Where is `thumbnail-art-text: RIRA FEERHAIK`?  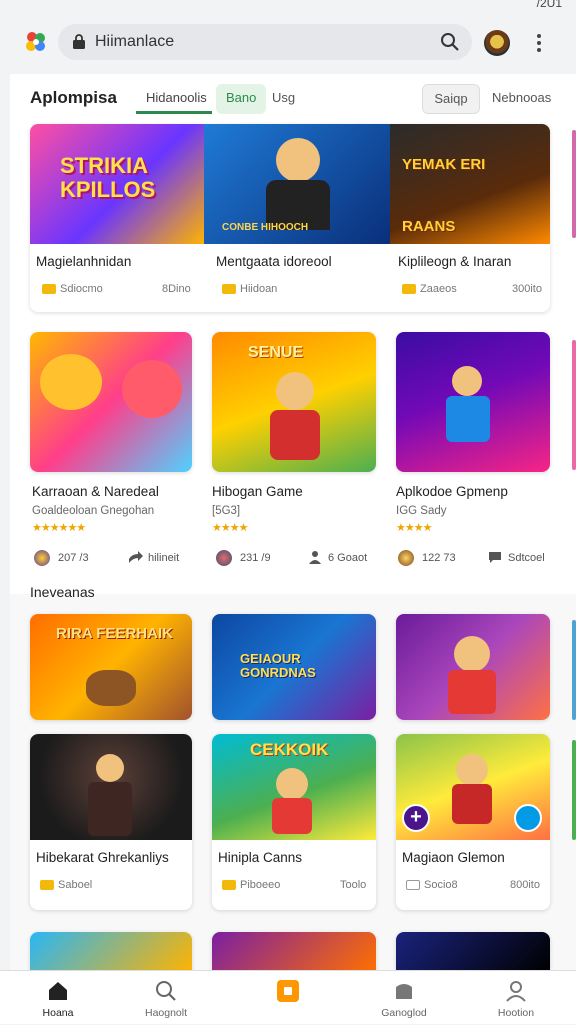
thumbnail-art-text: RIRA FEERHAIK is located at coordinates (114, 633).